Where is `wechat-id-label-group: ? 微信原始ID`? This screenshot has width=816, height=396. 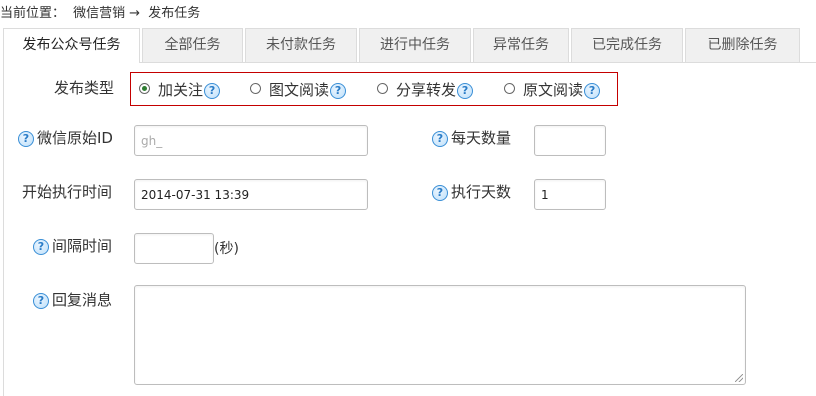 wechat-id-label-group: ? 微信原始ID is located at coordinates (65, 138).